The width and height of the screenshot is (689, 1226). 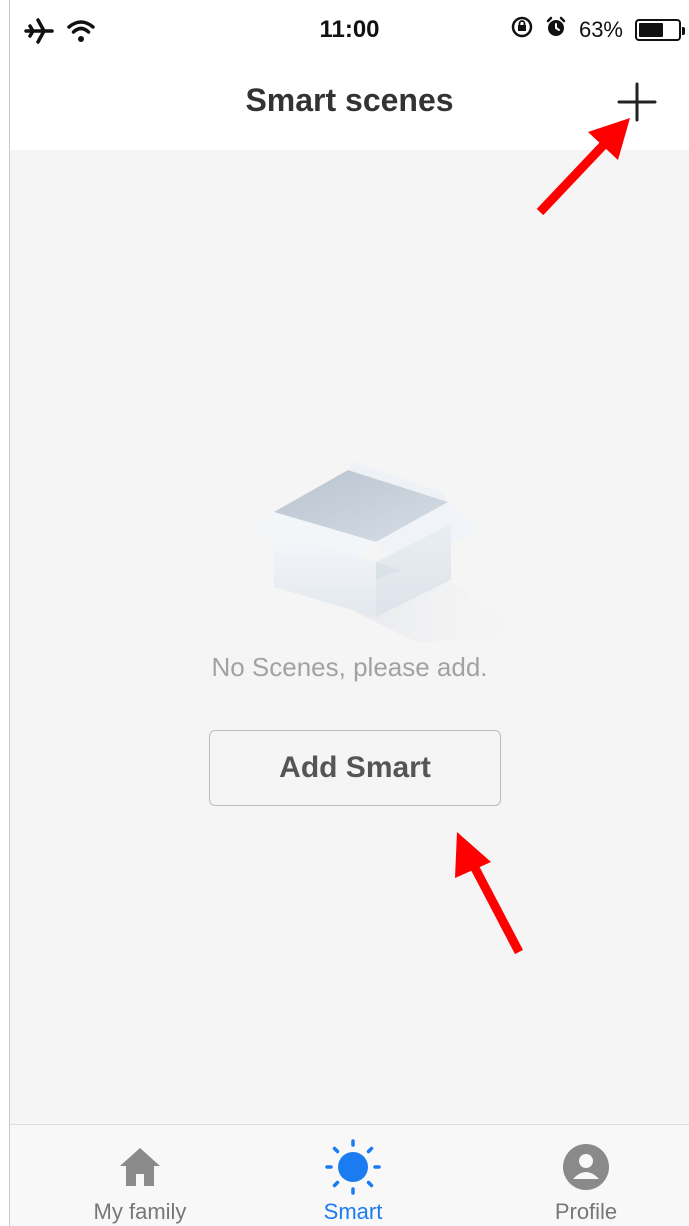 What do you see at coordinates (522, 29) in the screenshot?
I see `orientation-lock-icon` at bounding box center [522, 29].